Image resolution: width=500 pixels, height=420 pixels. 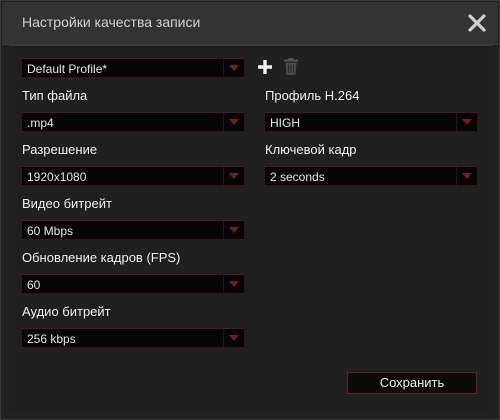 What do you see at coordinates (133, 338) in the screenshot?
I see `audio-bitrate-select: 256 kbps` at bounding box center [133, 338].